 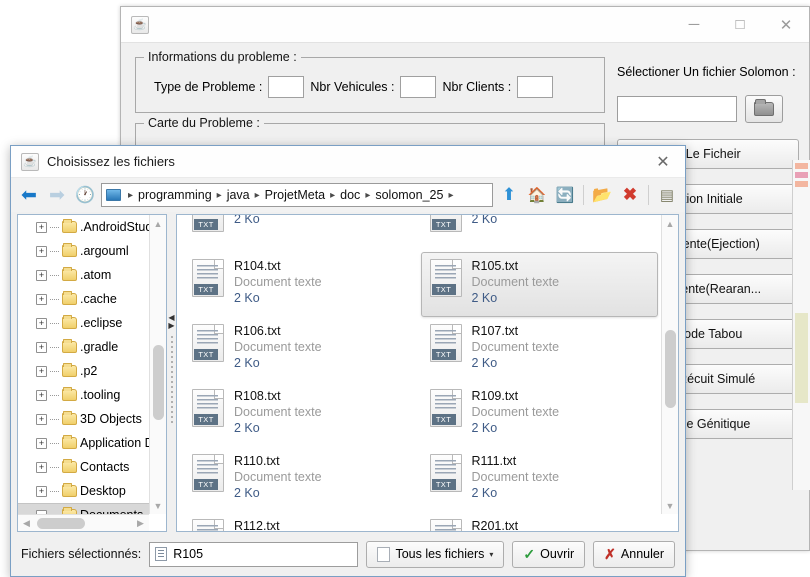 What do you see at coordinates (254, 554) in the screenshot?
I see `selected-files-input: R105` at bounding box center [254, 554].